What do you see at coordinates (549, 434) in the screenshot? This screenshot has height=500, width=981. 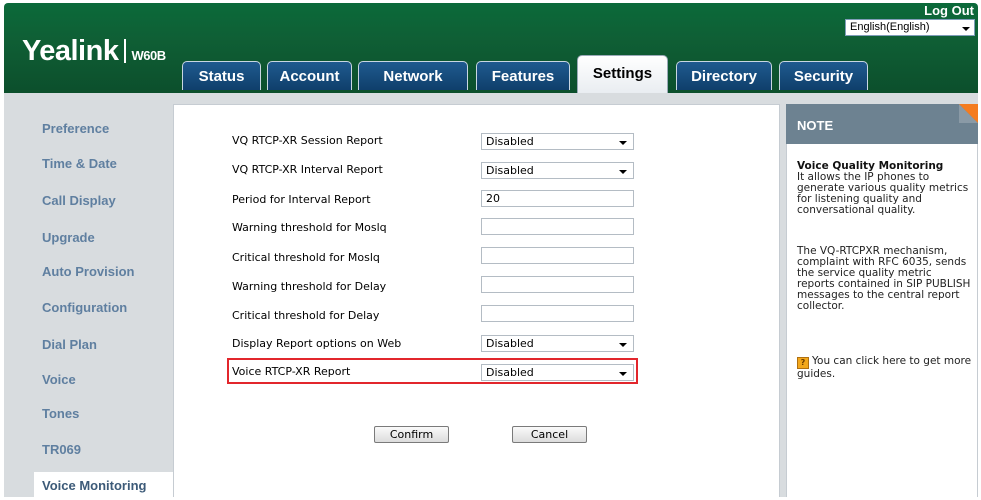 I see `cancel-button: Cancel` at bounding box center [549, 434].